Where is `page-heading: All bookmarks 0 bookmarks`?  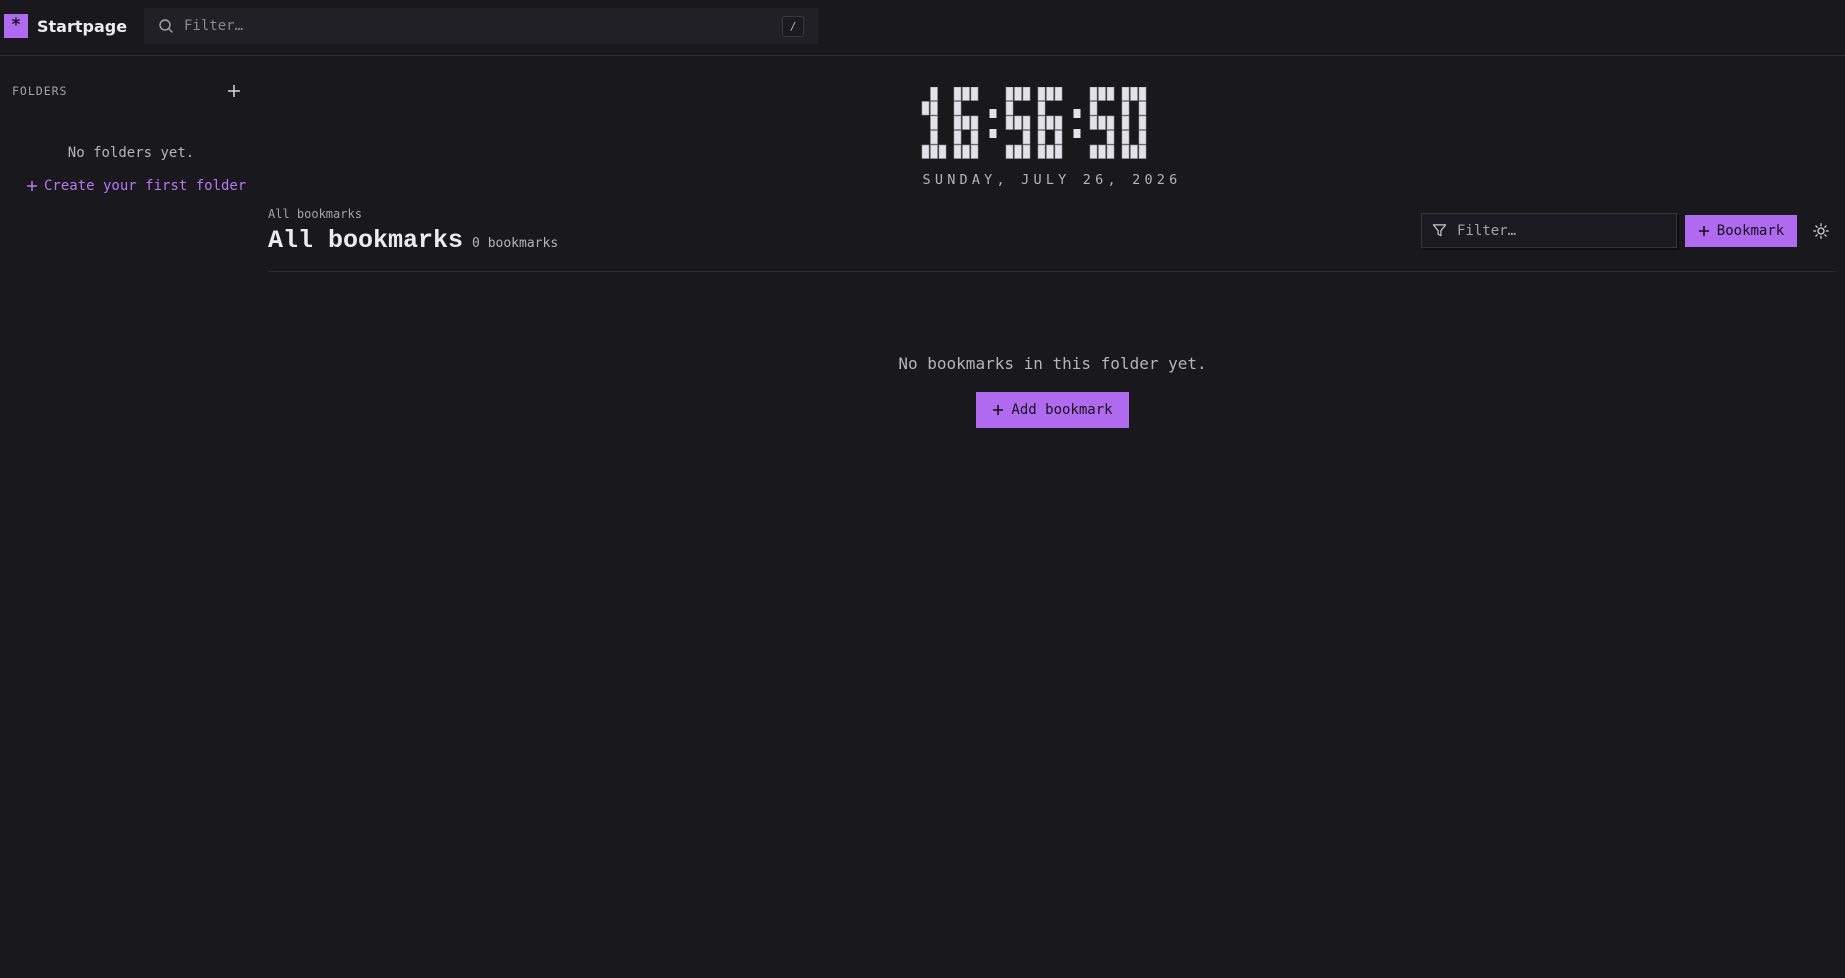 page-heading: All bookmarks 0 bookmarks is located at coordinates (413, 240).